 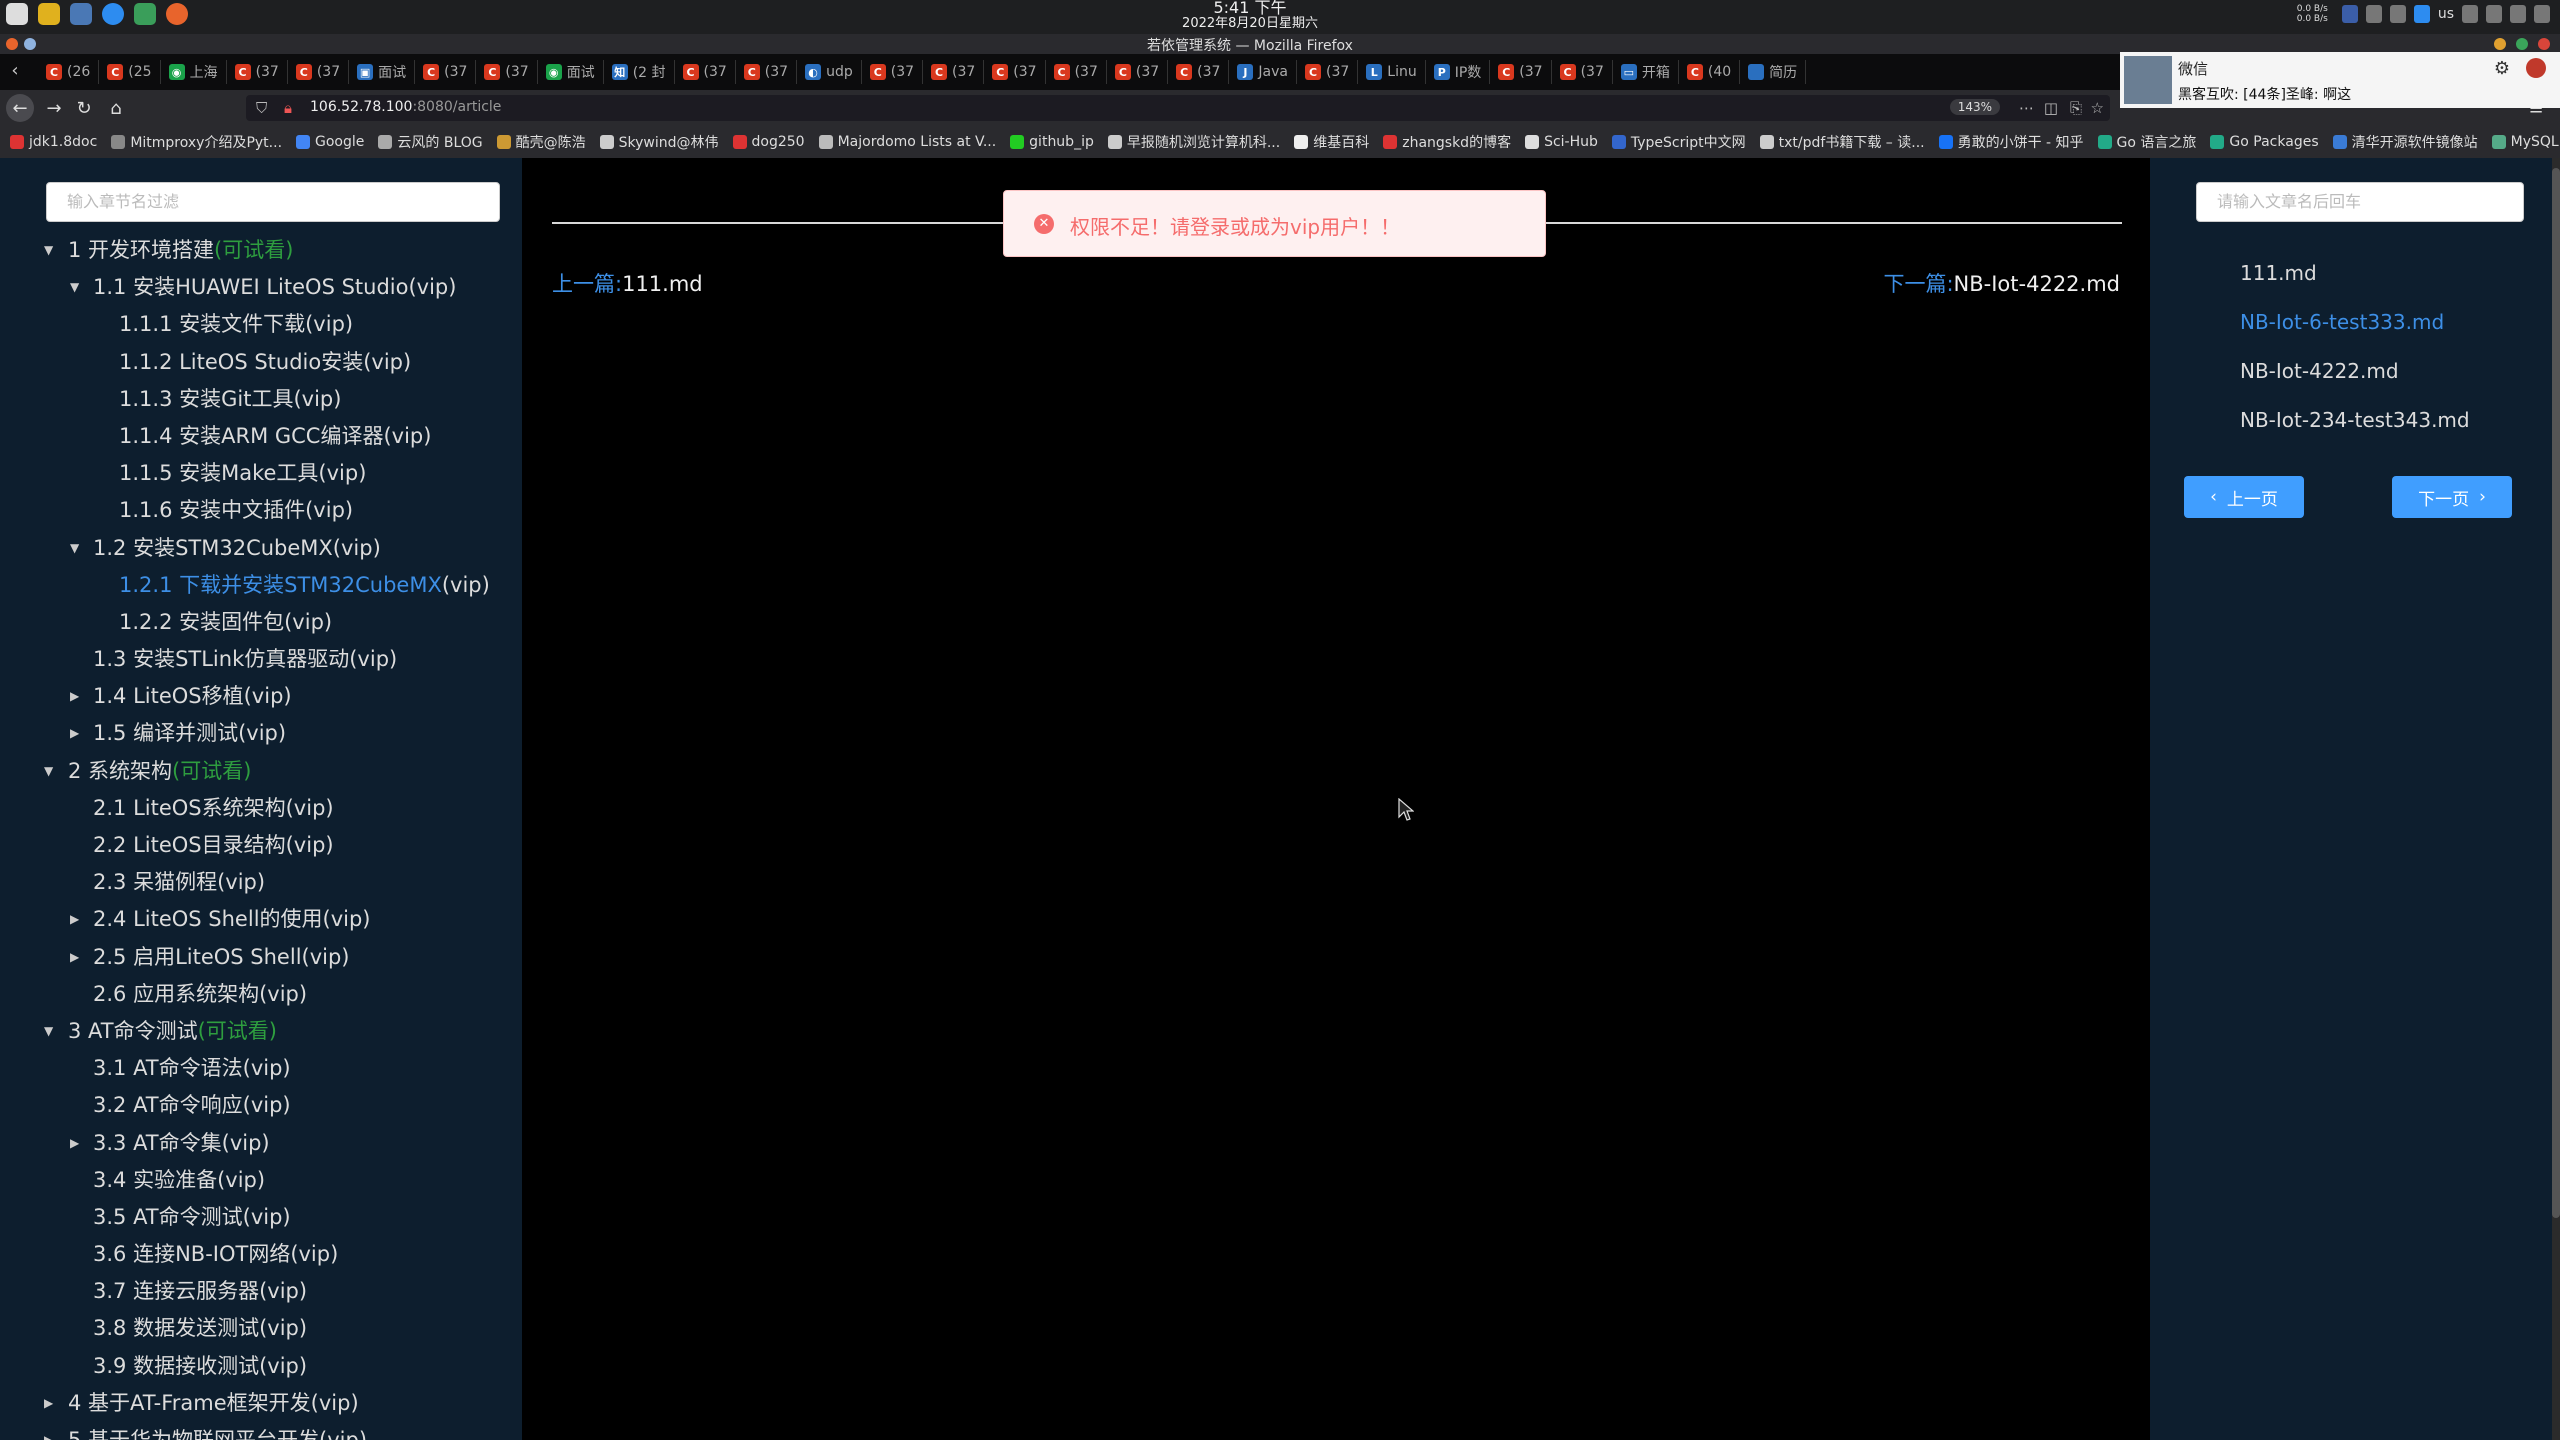 I want to click on chapter-filter-input: 输入章节名过滤, so click(x=273, y=202).